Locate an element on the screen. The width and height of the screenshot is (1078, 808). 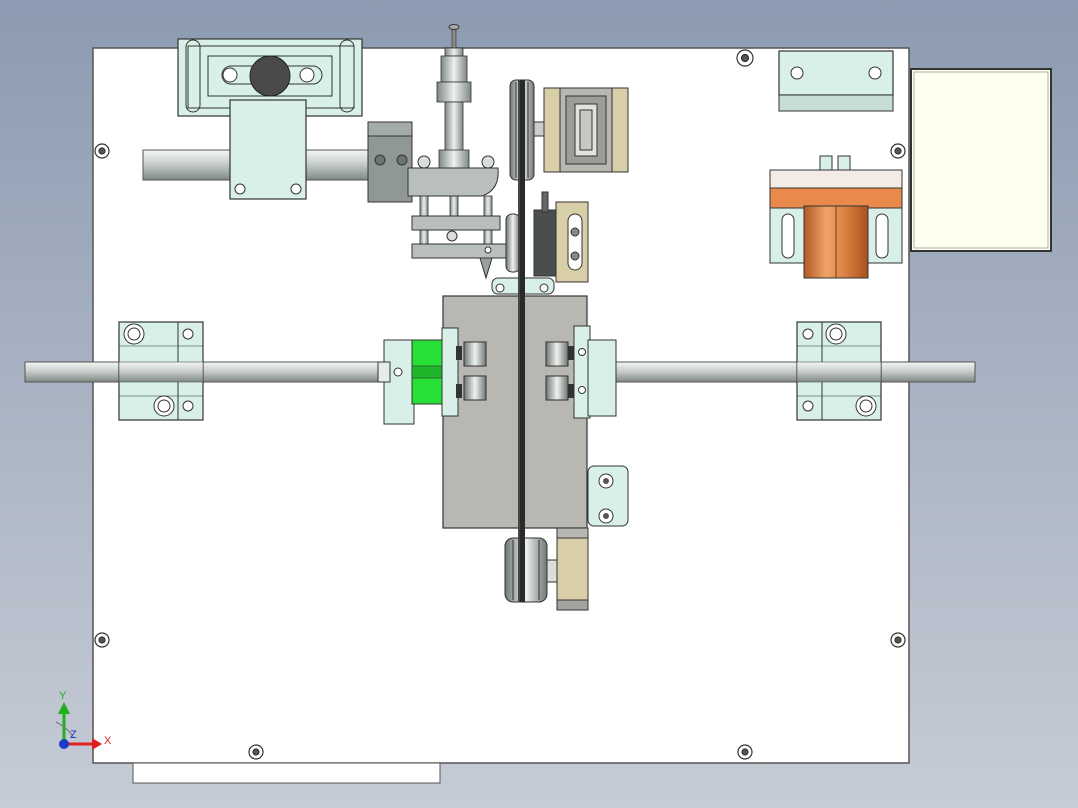
triad-x-label: X is located at coordinates (108, 741).